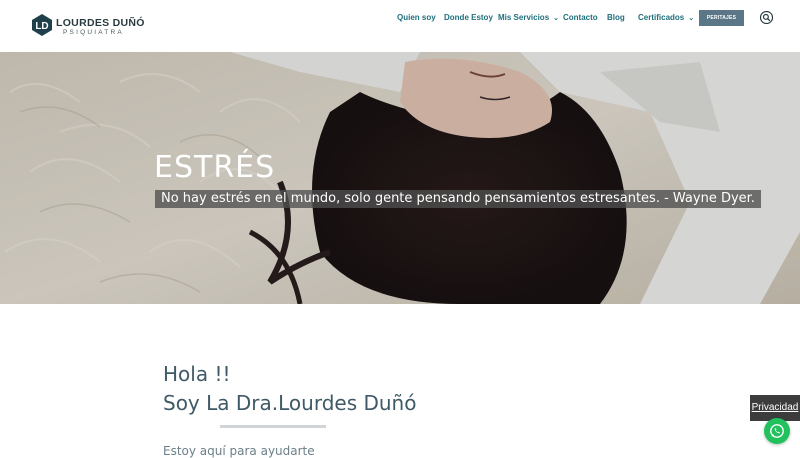 The image size is (800, 458). Describe the element at coordinates (239, 451) in the screenshot. I see `intro-subtext: Estoy aquí para ayudarte` at that location.